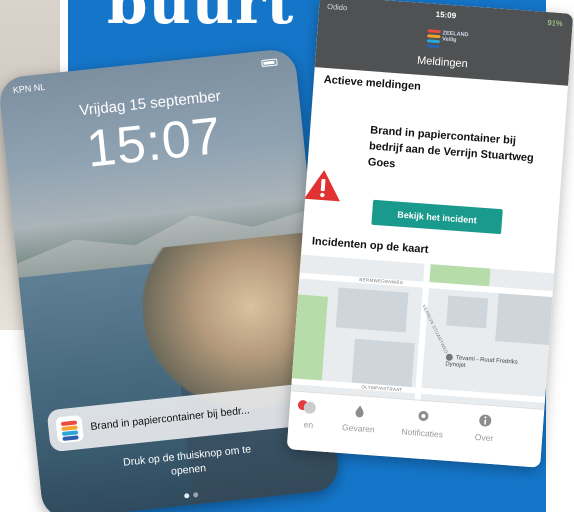  What do you see at coordinates (309, 407) in the screenshot?
I see `alert-icon` at bounding box center [309, 407].